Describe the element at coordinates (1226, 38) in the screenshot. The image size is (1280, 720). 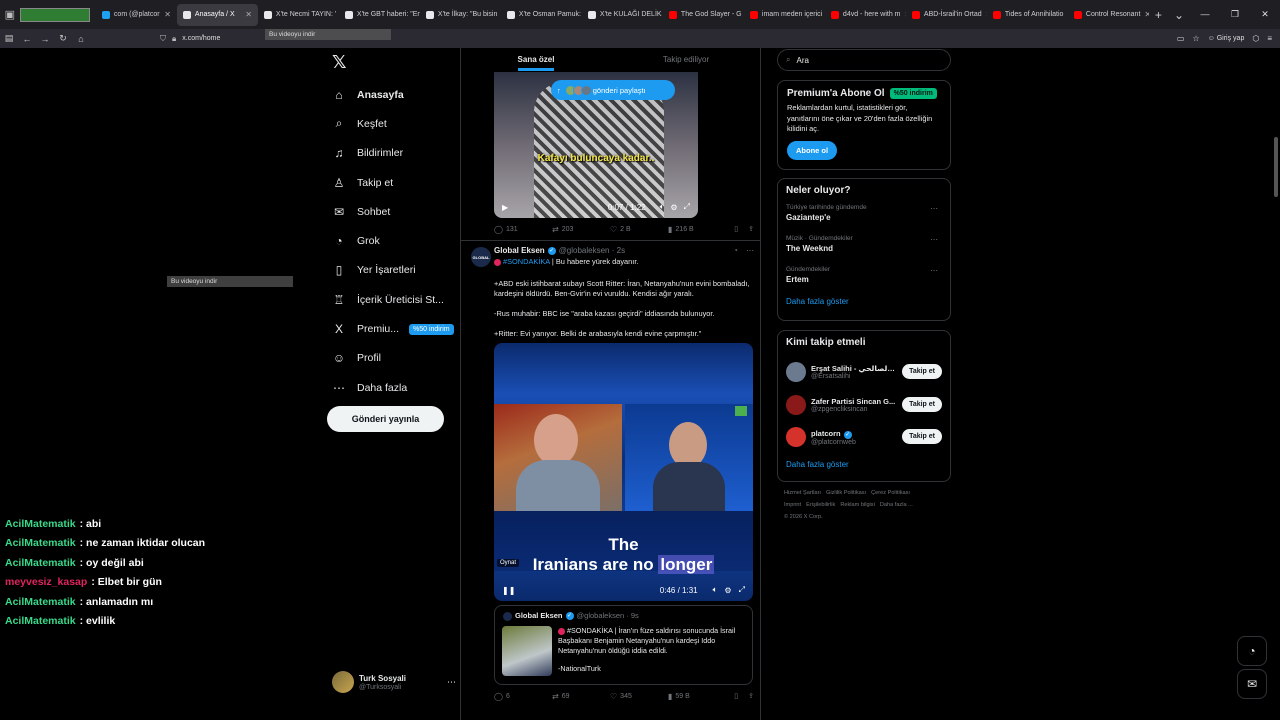
I see `signin-button: ☺ Giriş yap` at that location.